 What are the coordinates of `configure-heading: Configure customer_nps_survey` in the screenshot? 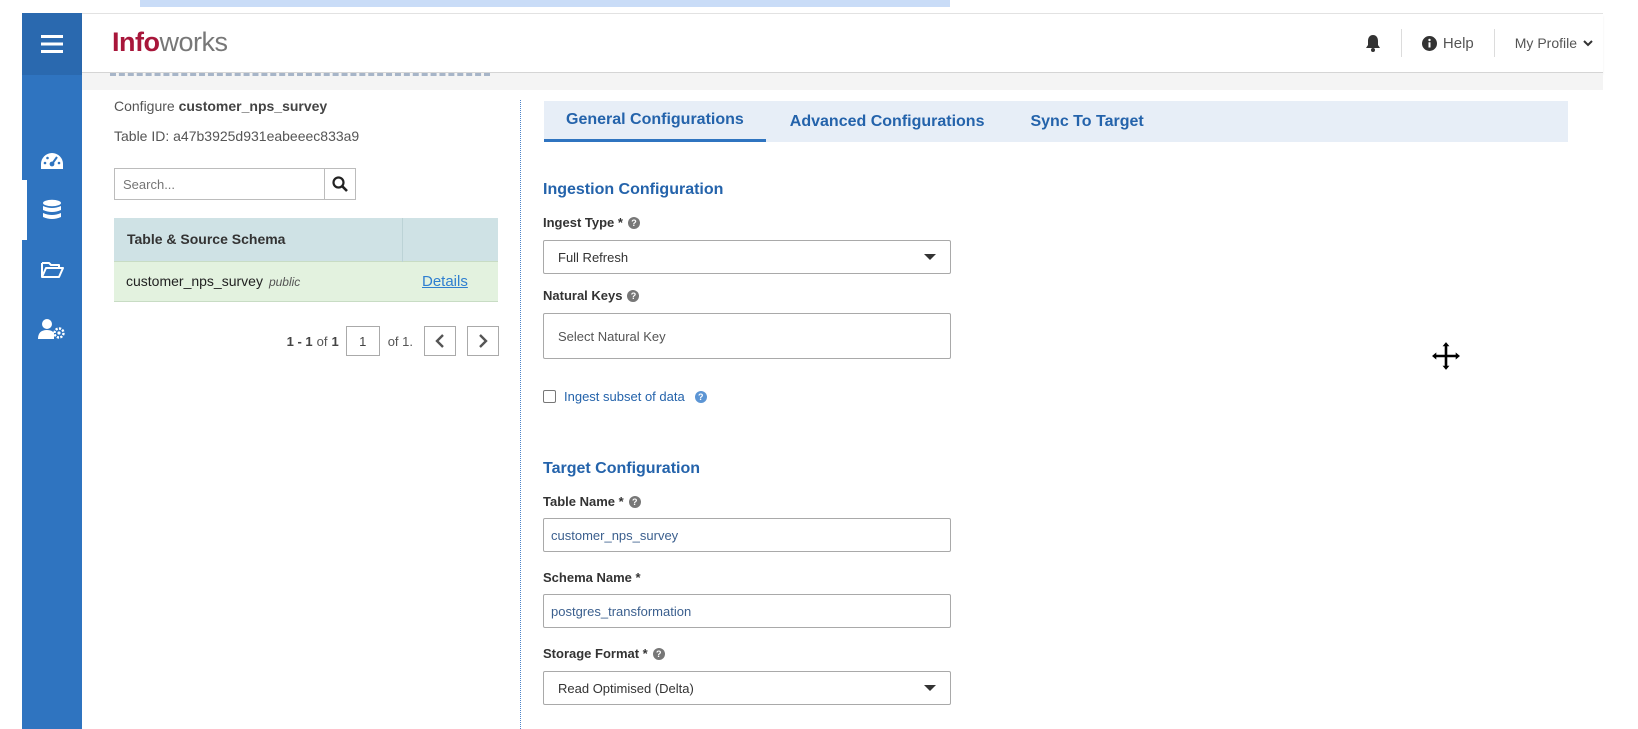 It's located at (221, 106).